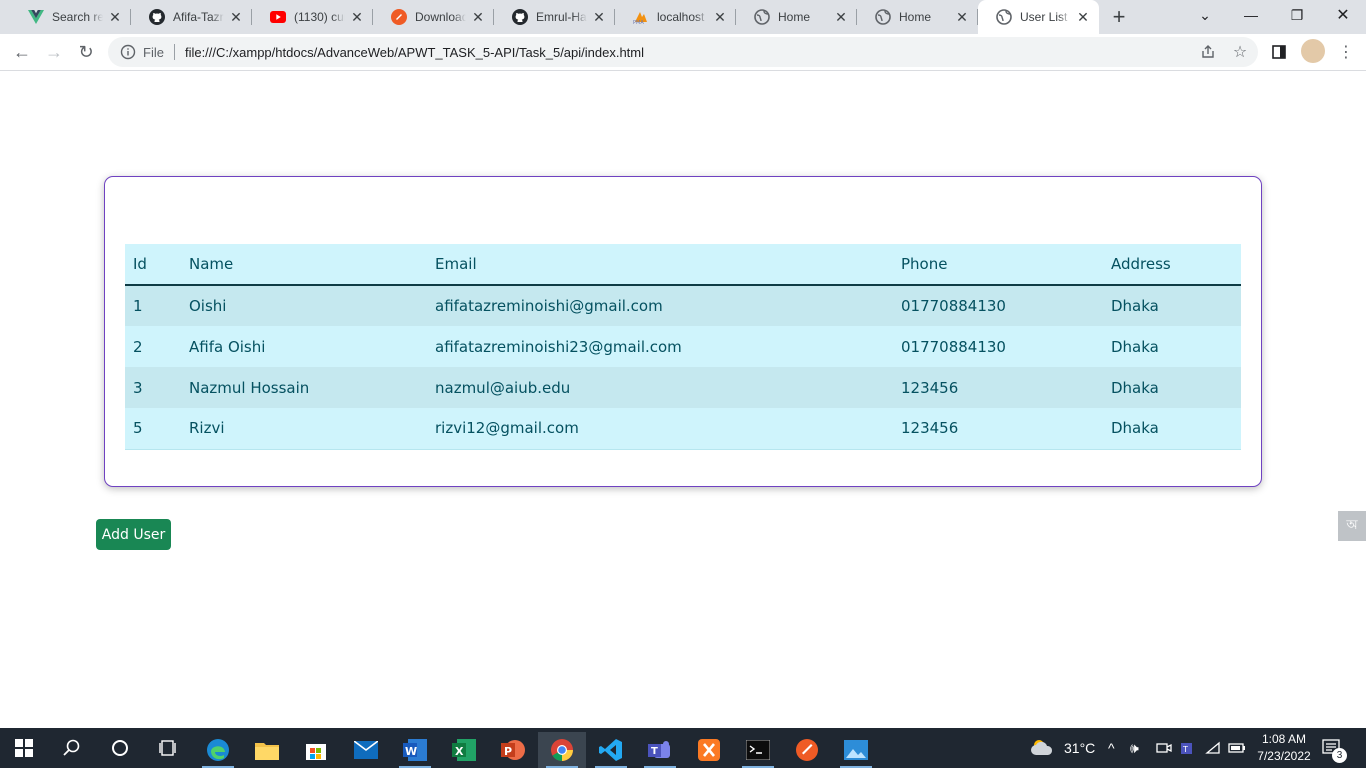  I want to click on column-header-address: Address, so click(1172, 265).